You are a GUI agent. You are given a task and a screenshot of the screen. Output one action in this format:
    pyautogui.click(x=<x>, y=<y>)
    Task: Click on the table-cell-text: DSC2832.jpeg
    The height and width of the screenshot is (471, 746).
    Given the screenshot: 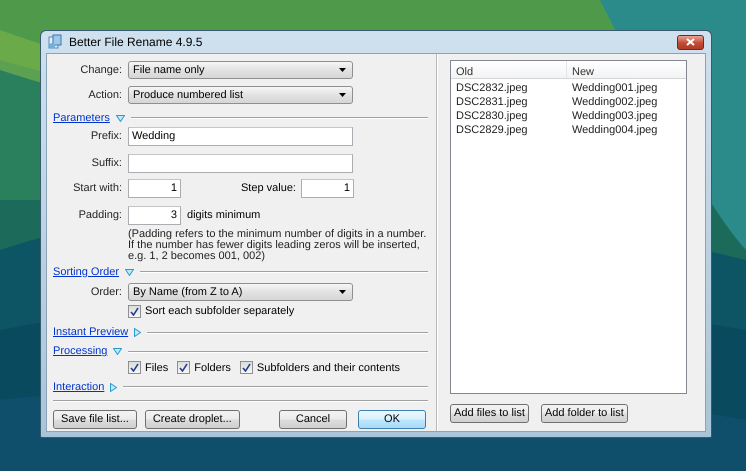 What is the action you would take?
    pyautogui.click(x=492, y=88)
    